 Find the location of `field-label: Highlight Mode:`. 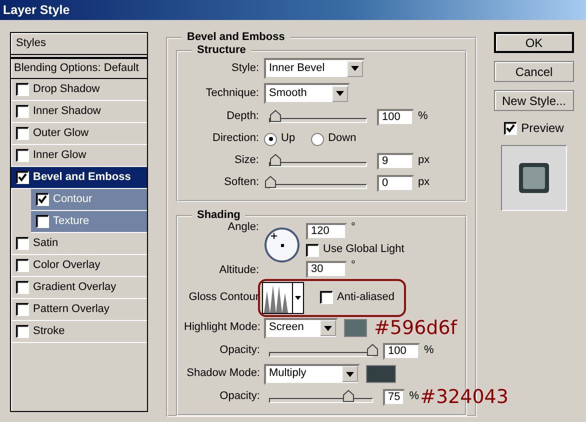

field-label: Highlight Mode: is located at coordinates (223, 328).